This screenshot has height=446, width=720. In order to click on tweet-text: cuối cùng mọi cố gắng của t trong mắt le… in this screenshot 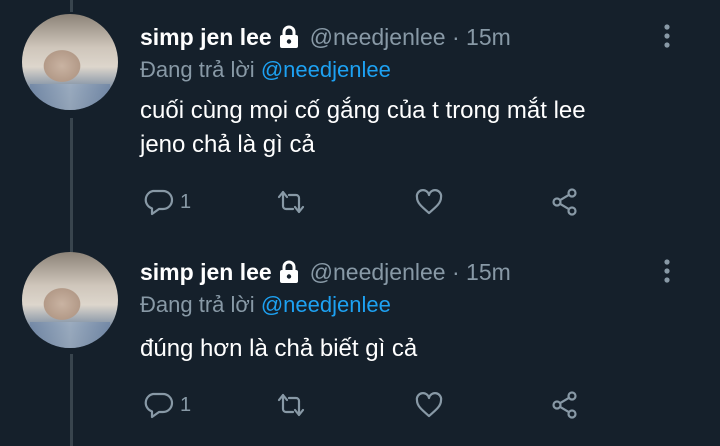, I will do `click(410, 128)`.